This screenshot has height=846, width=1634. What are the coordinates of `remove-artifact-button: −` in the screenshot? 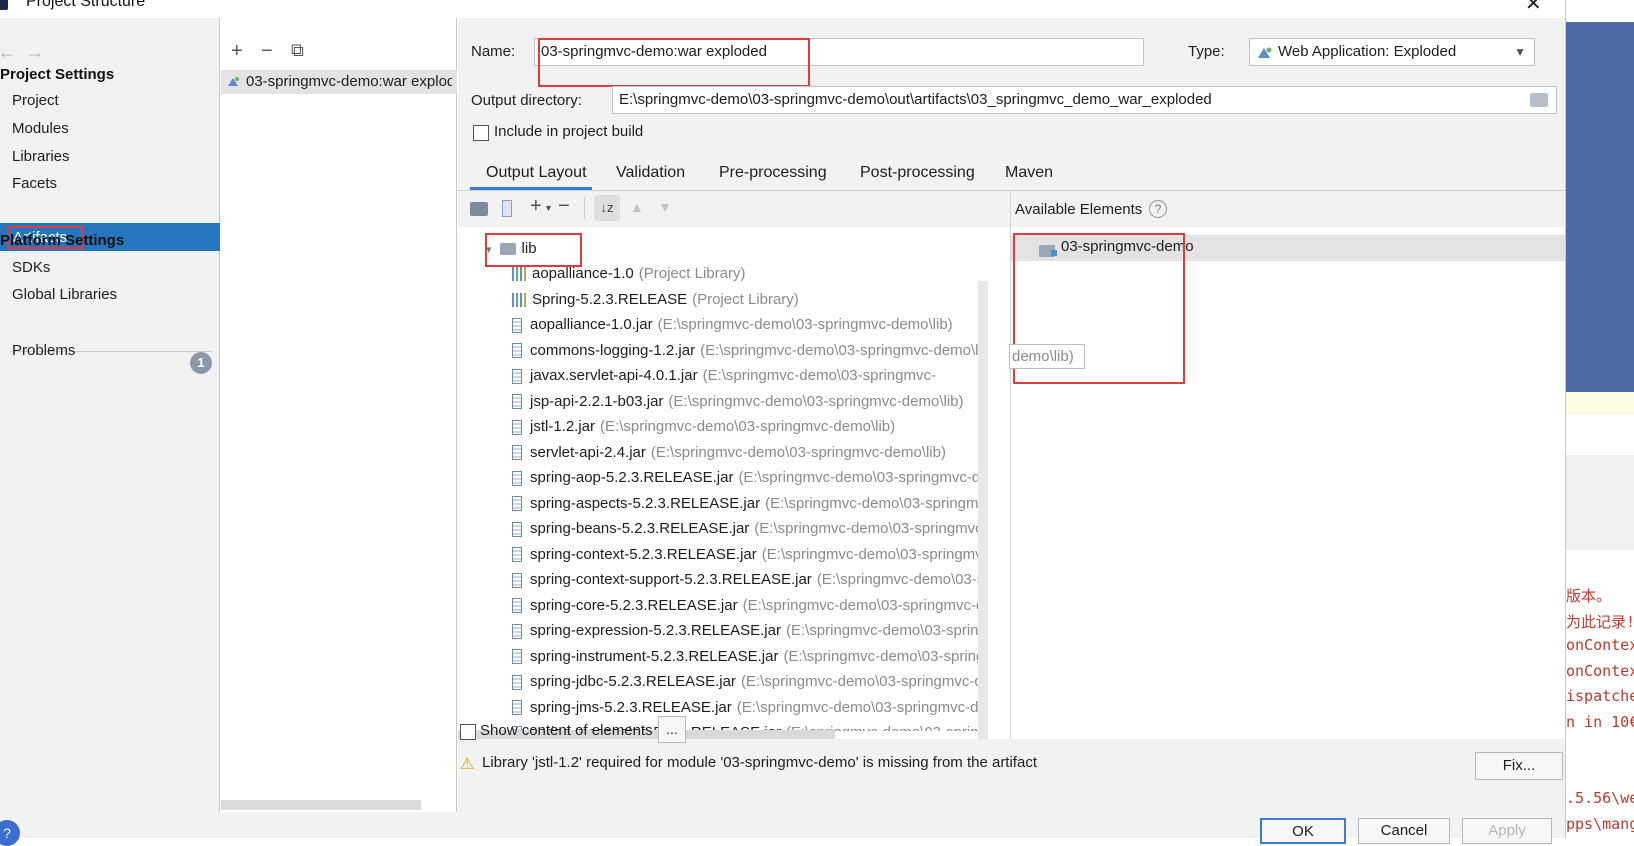 It's located at (267, 51).